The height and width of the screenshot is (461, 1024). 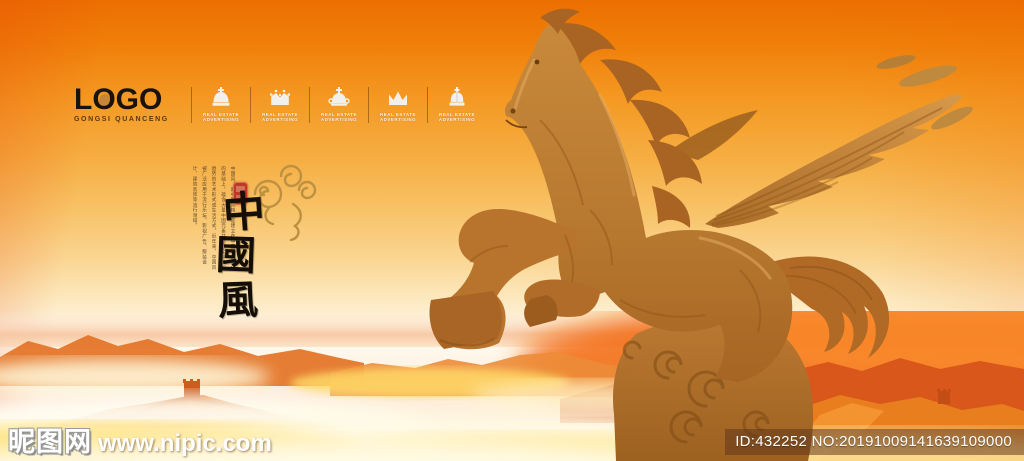 What do you see at coordinates (238, 300) in the screenshot?
I see `calligraphy-char: 風` at bounding box center [238, 300].